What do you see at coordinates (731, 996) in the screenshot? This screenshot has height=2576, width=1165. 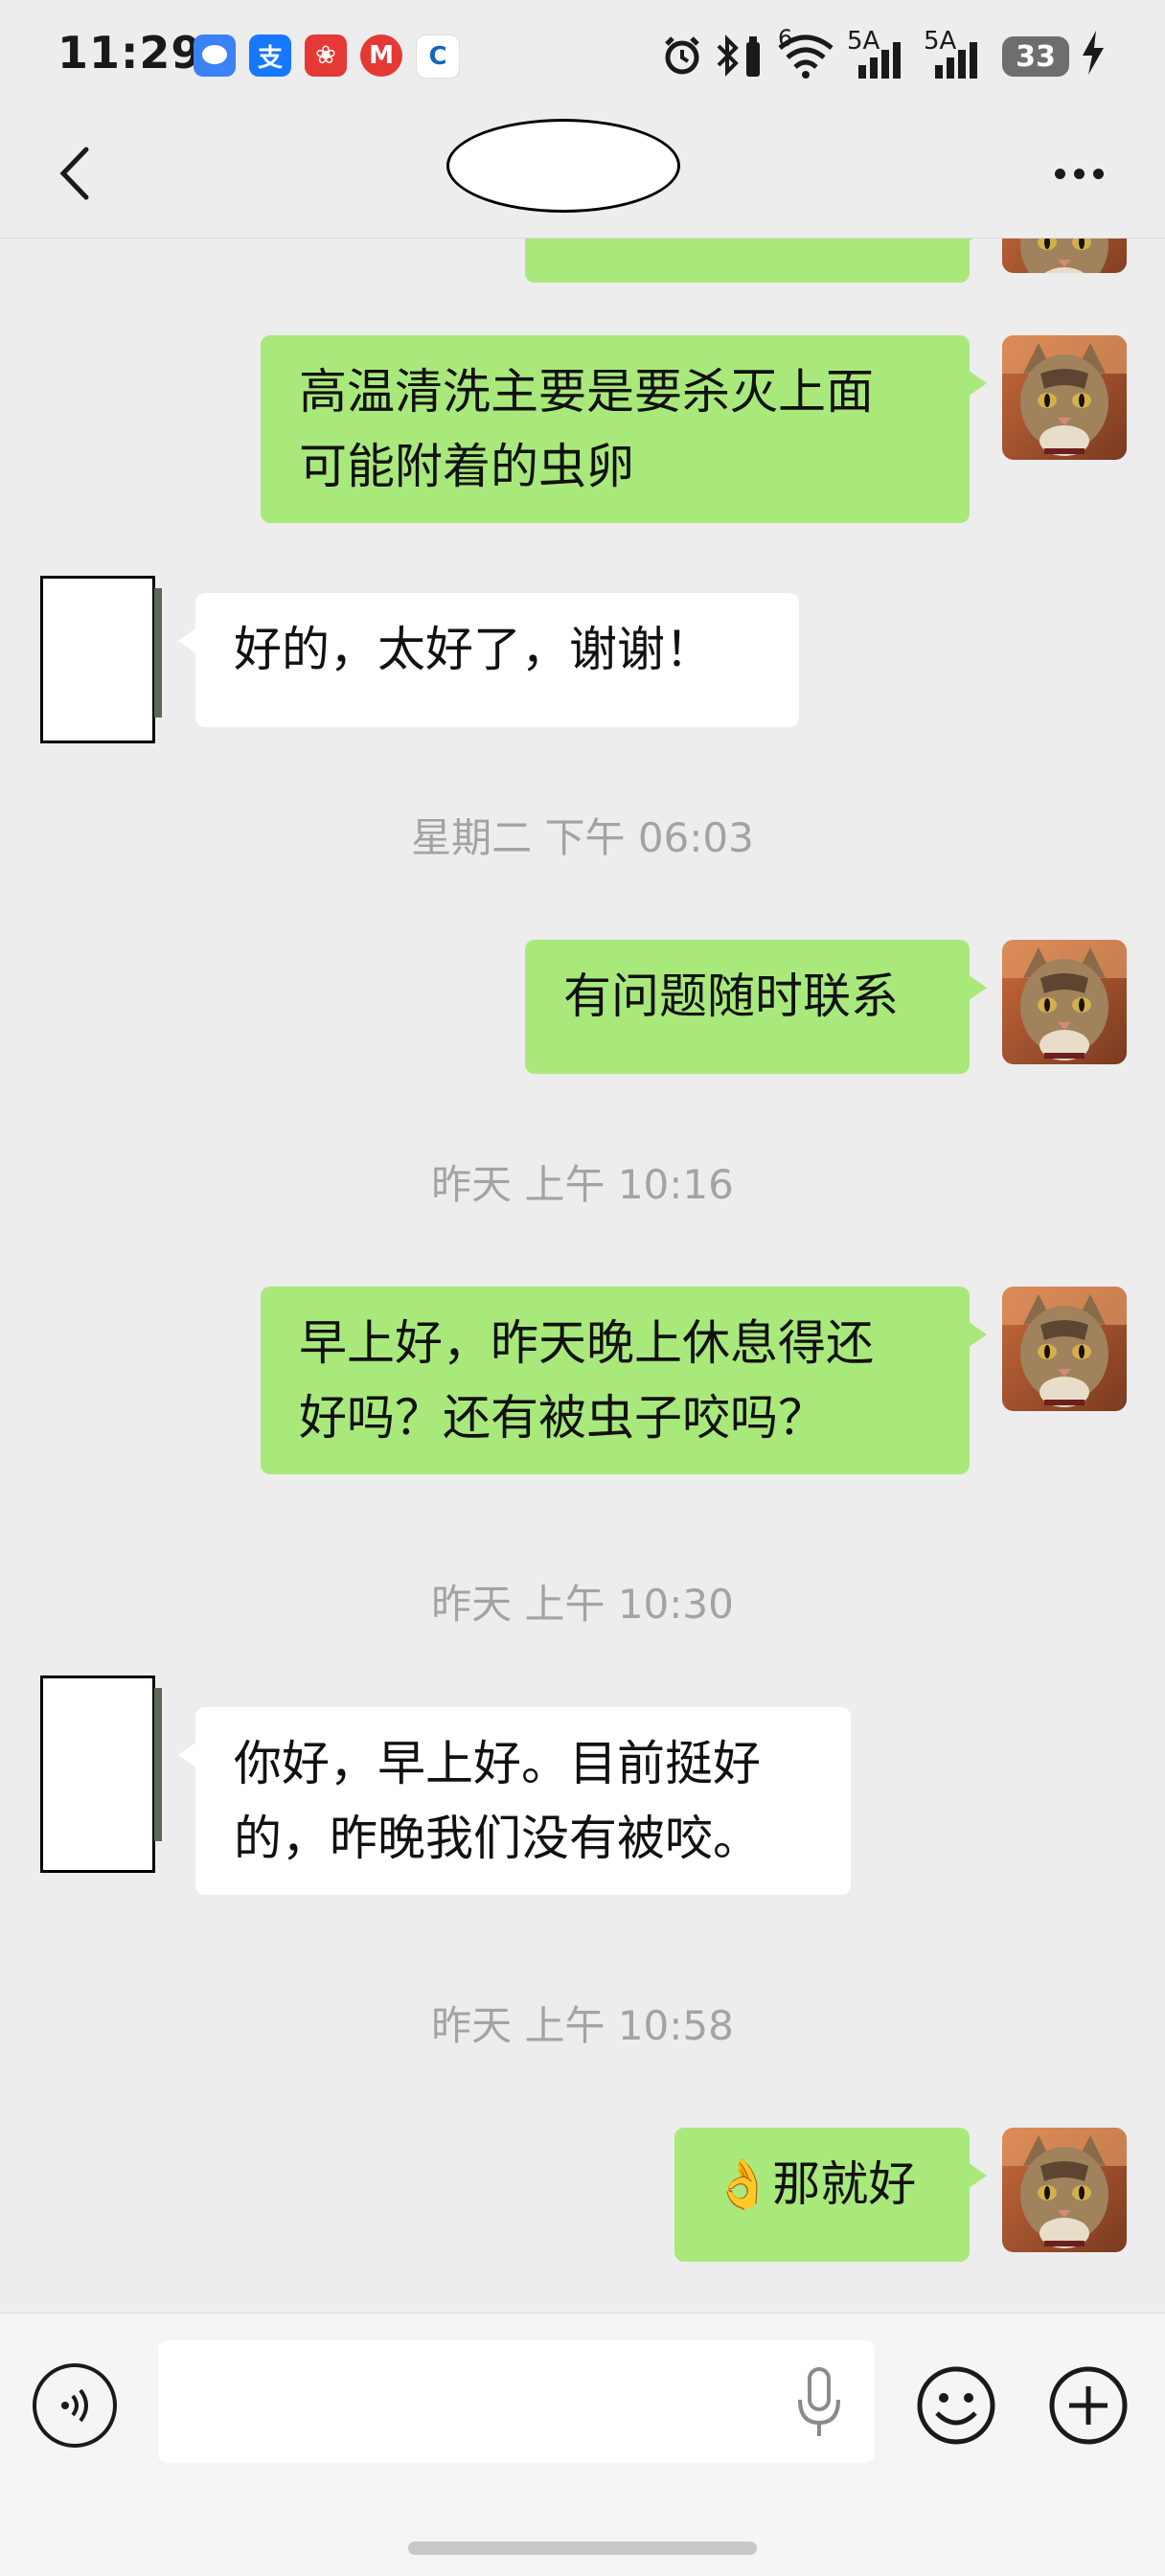 I see `message-line: 有问题随时联系` at bounding box center [731, 996].